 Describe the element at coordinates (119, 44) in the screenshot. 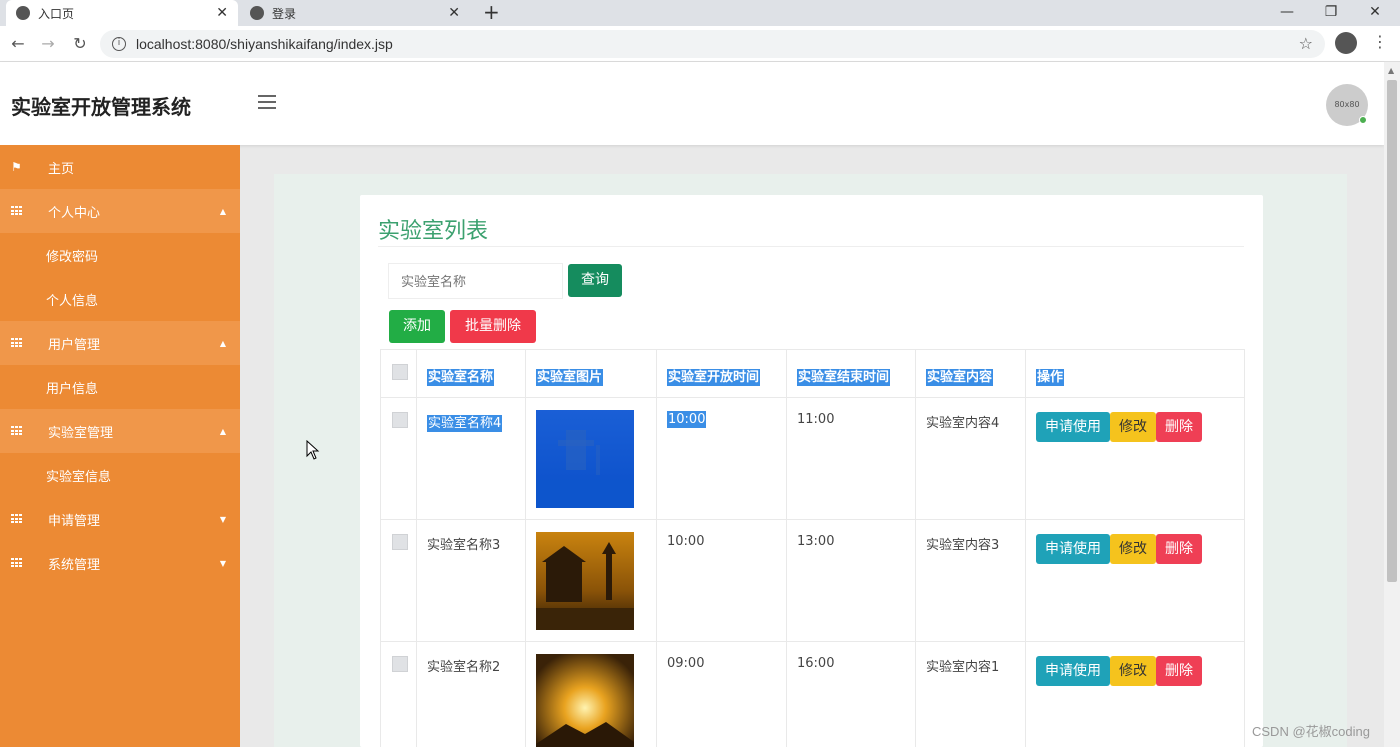

I see `info-icon: i` at that location.